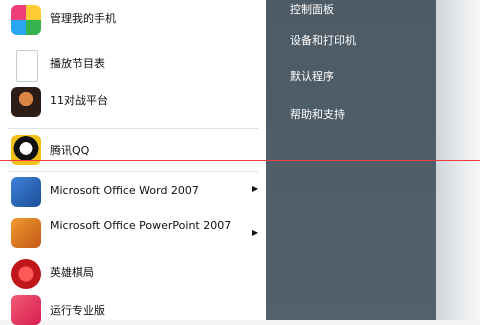  I want to click on menu-divider, so click(133, 128).